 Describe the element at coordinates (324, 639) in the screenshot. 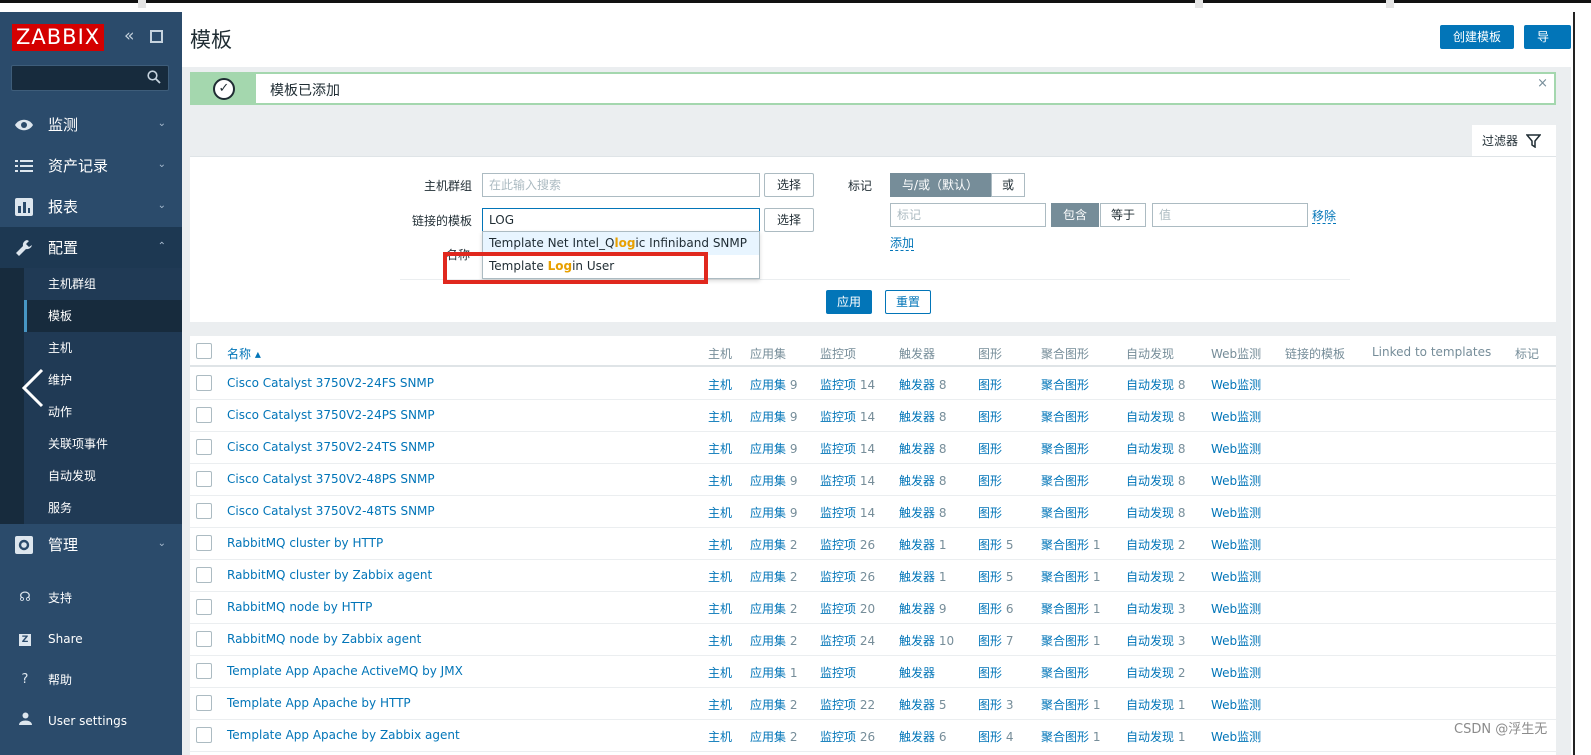

I see `template-name-link: RabbitMQ node by Zabbix agent` at that location.